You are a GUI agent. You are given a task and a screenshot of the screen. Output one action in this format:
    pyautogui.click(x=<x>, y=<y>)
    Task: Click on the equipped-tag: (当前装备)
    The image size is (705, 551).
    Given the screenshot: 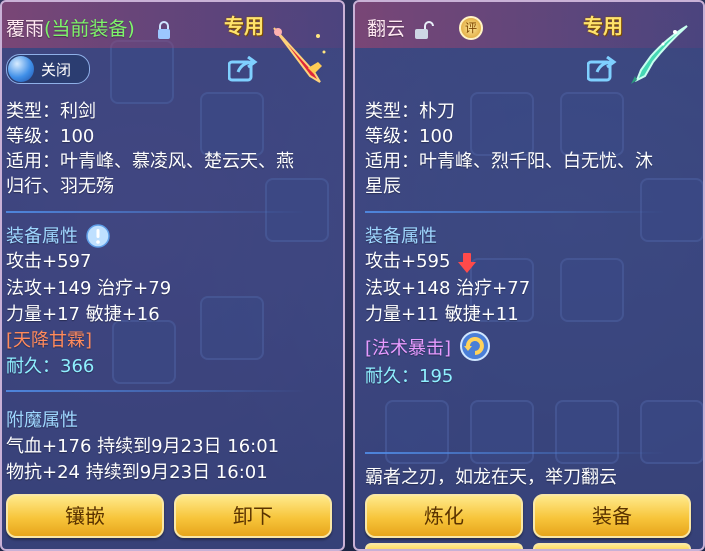 What is the action you would take?
    pyautogui.click(x=89, y=29)
    